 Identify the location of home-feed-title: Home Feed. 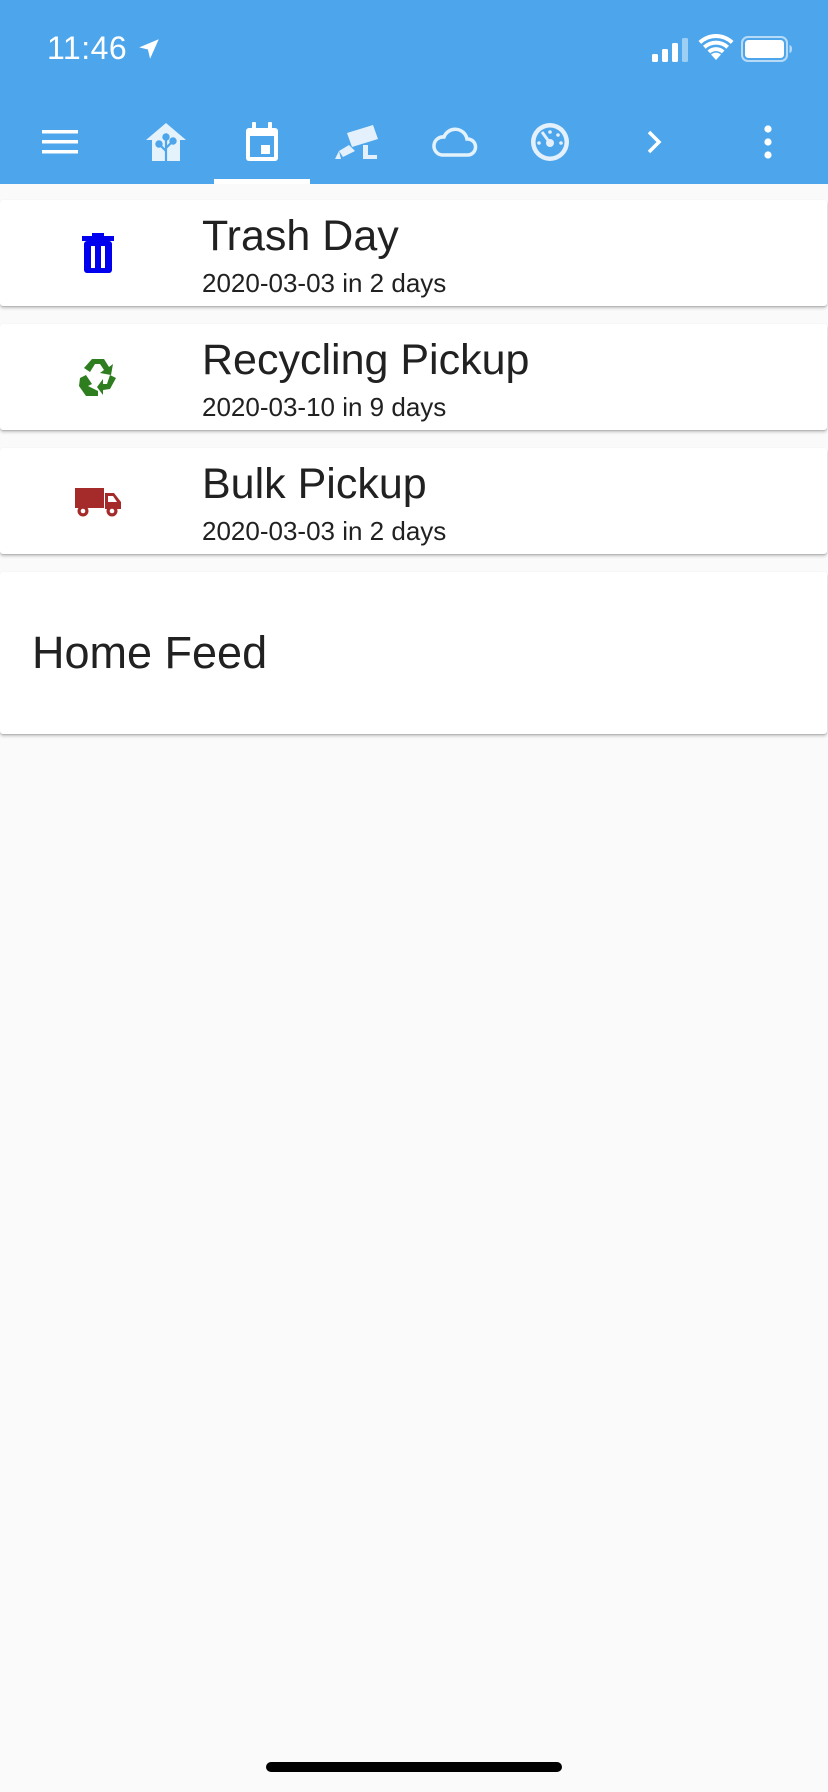
(150, 652).